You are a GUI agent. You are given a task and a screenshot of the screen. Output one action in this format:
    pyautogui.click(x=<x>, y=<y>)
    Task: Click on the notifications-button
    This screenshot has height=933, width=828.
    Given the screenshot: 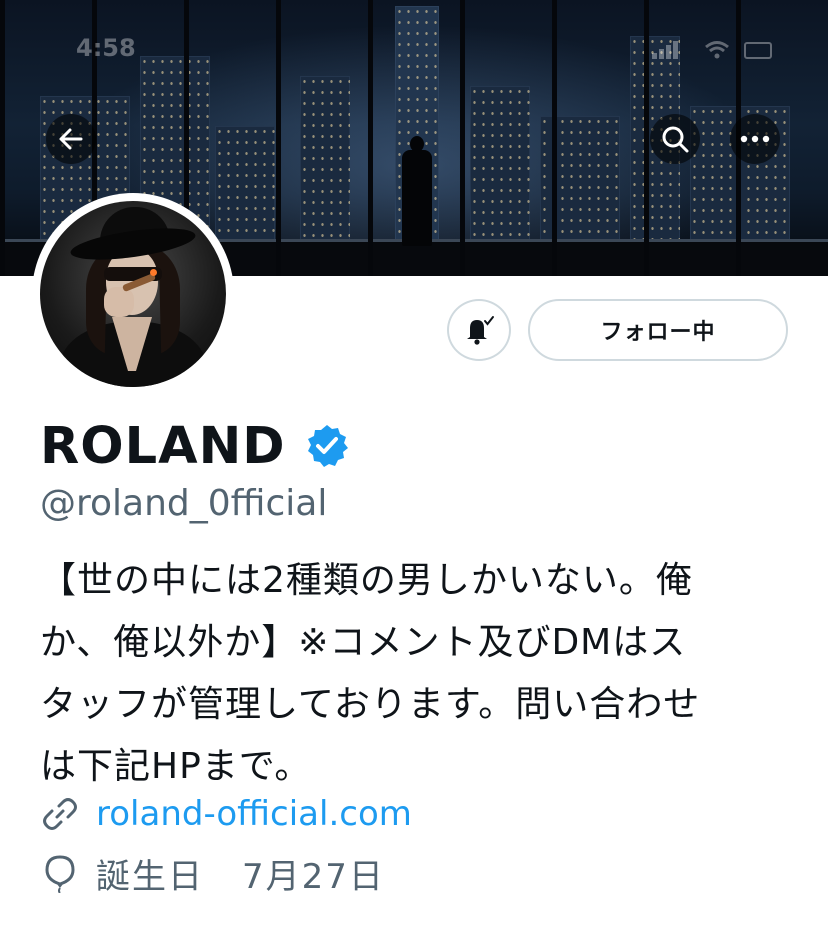 What is the action you would take?
    pyautogui.click(x=479, y=330)
    